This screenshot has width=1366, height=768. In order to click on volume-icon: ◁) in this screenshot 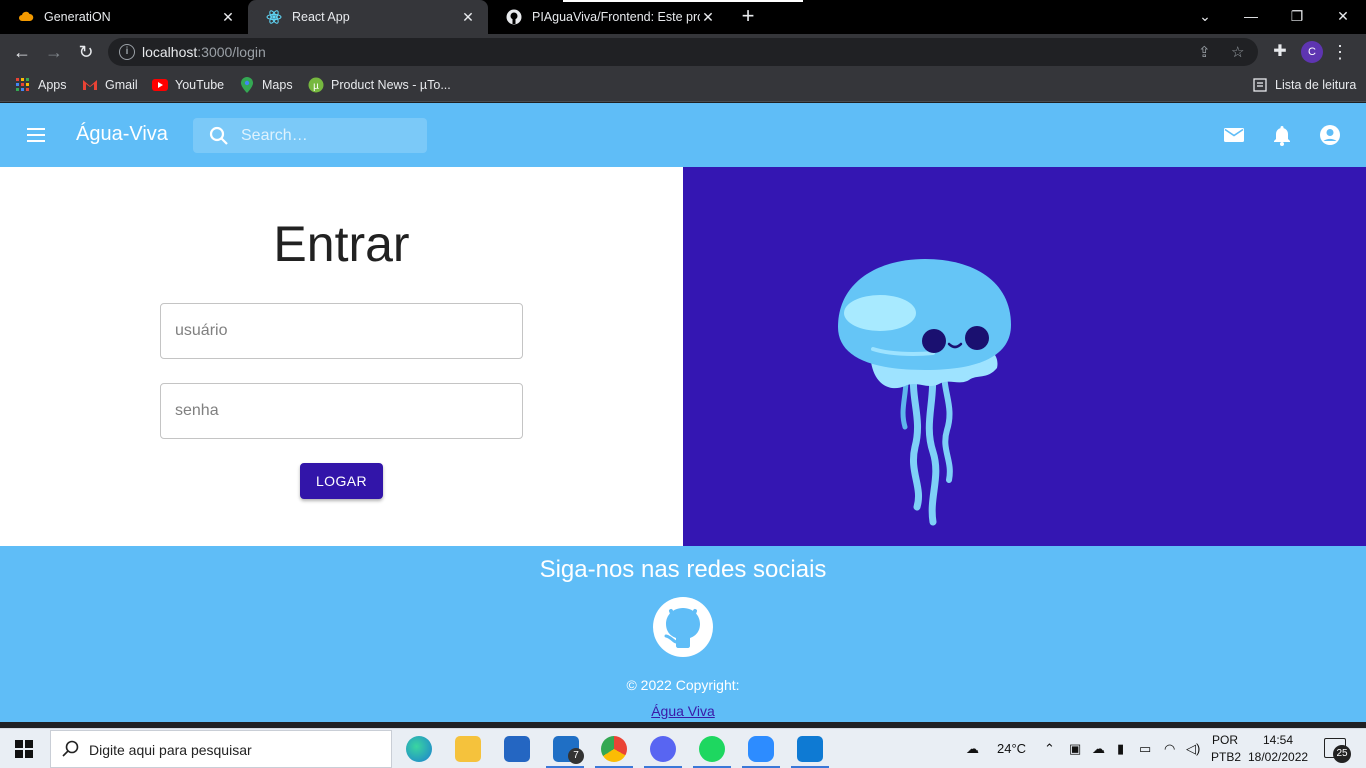, I will do `click(1193, 749)`.